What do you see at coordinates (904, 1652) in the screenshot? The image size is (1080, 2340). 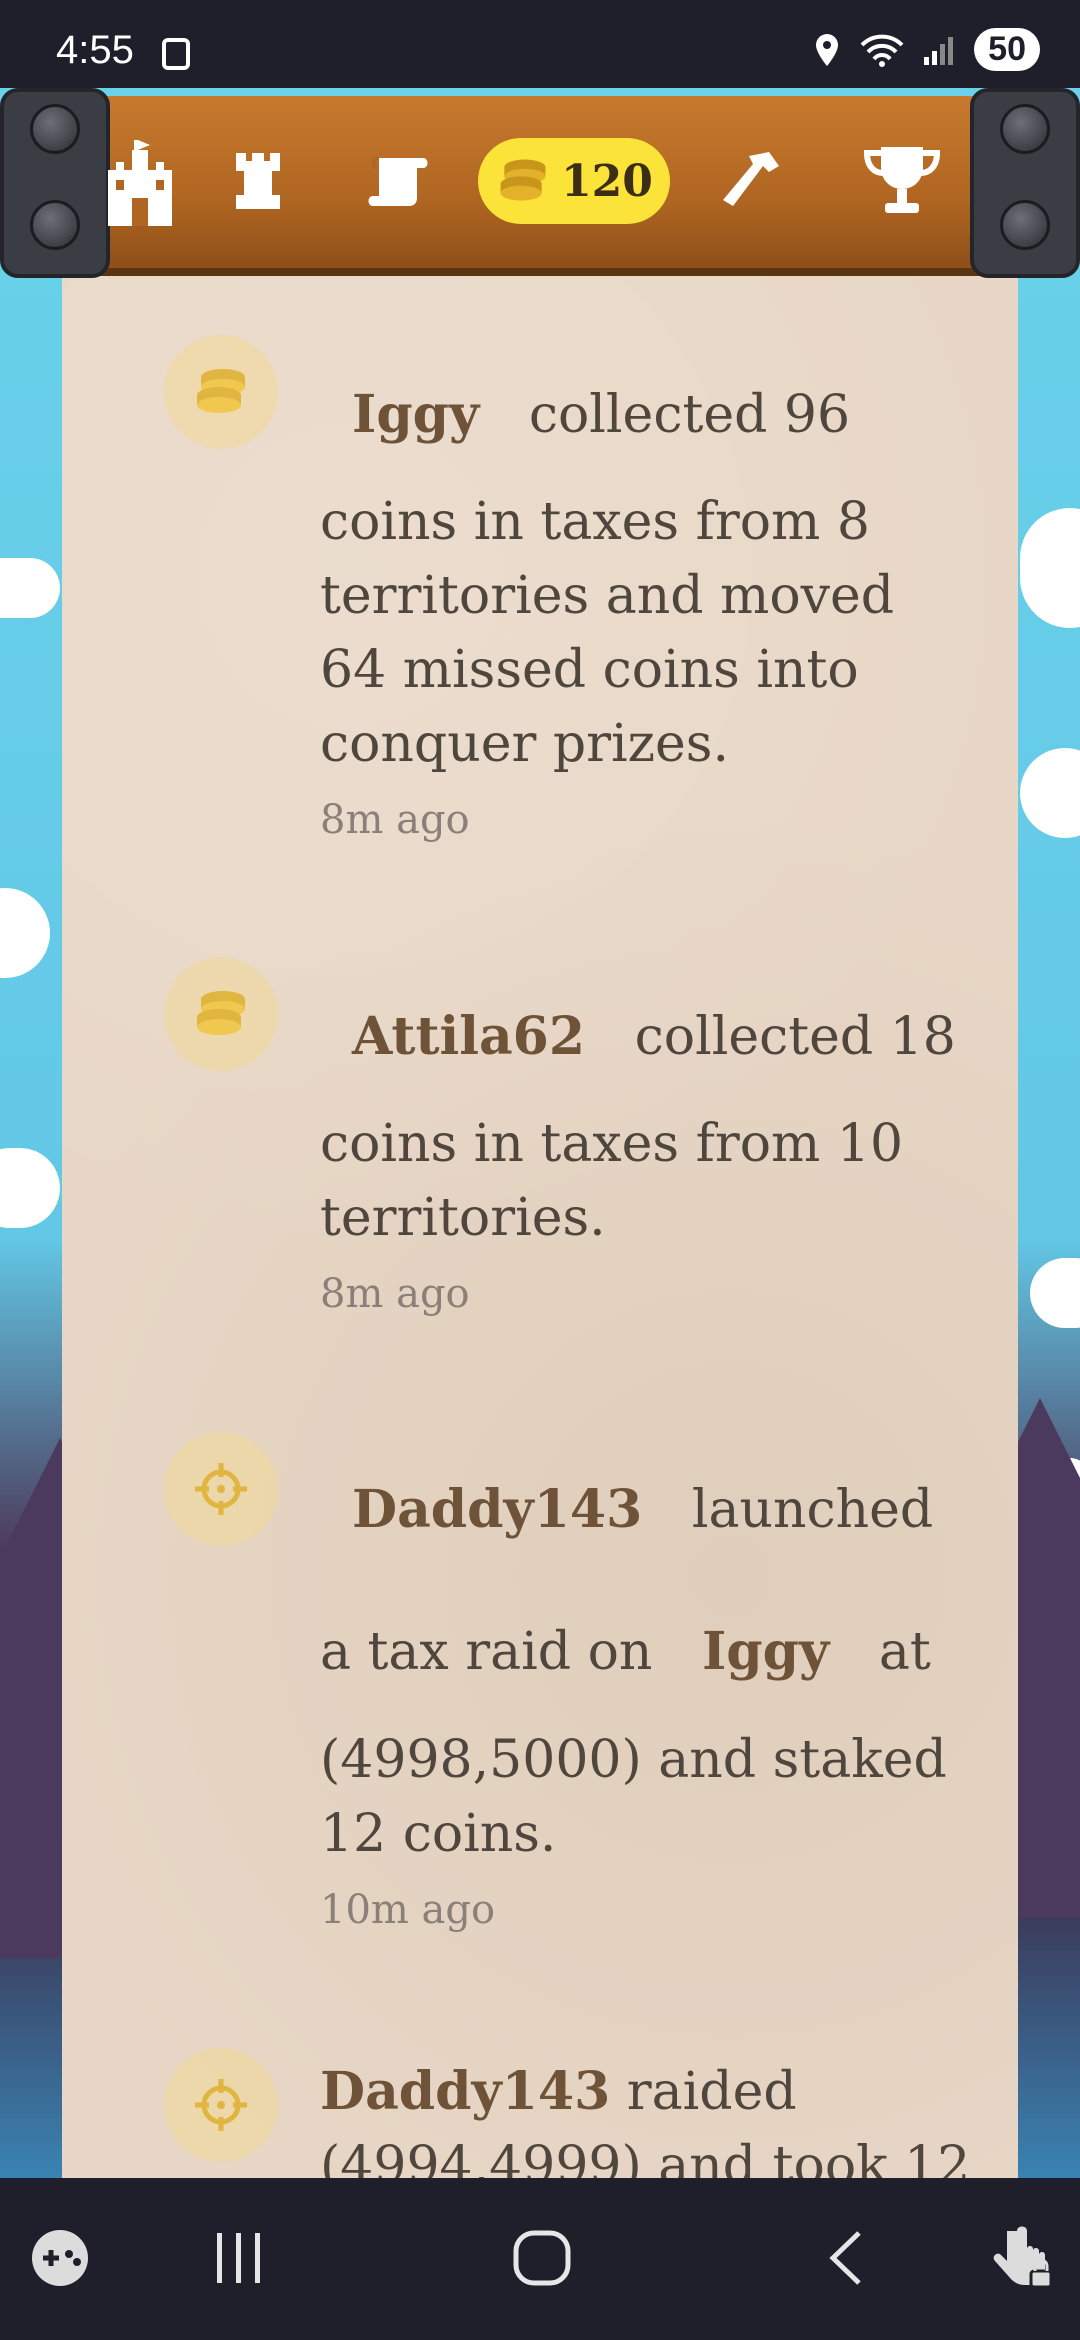 I see `feed-raid-suffix: at` at bounding box center [904, 1652].